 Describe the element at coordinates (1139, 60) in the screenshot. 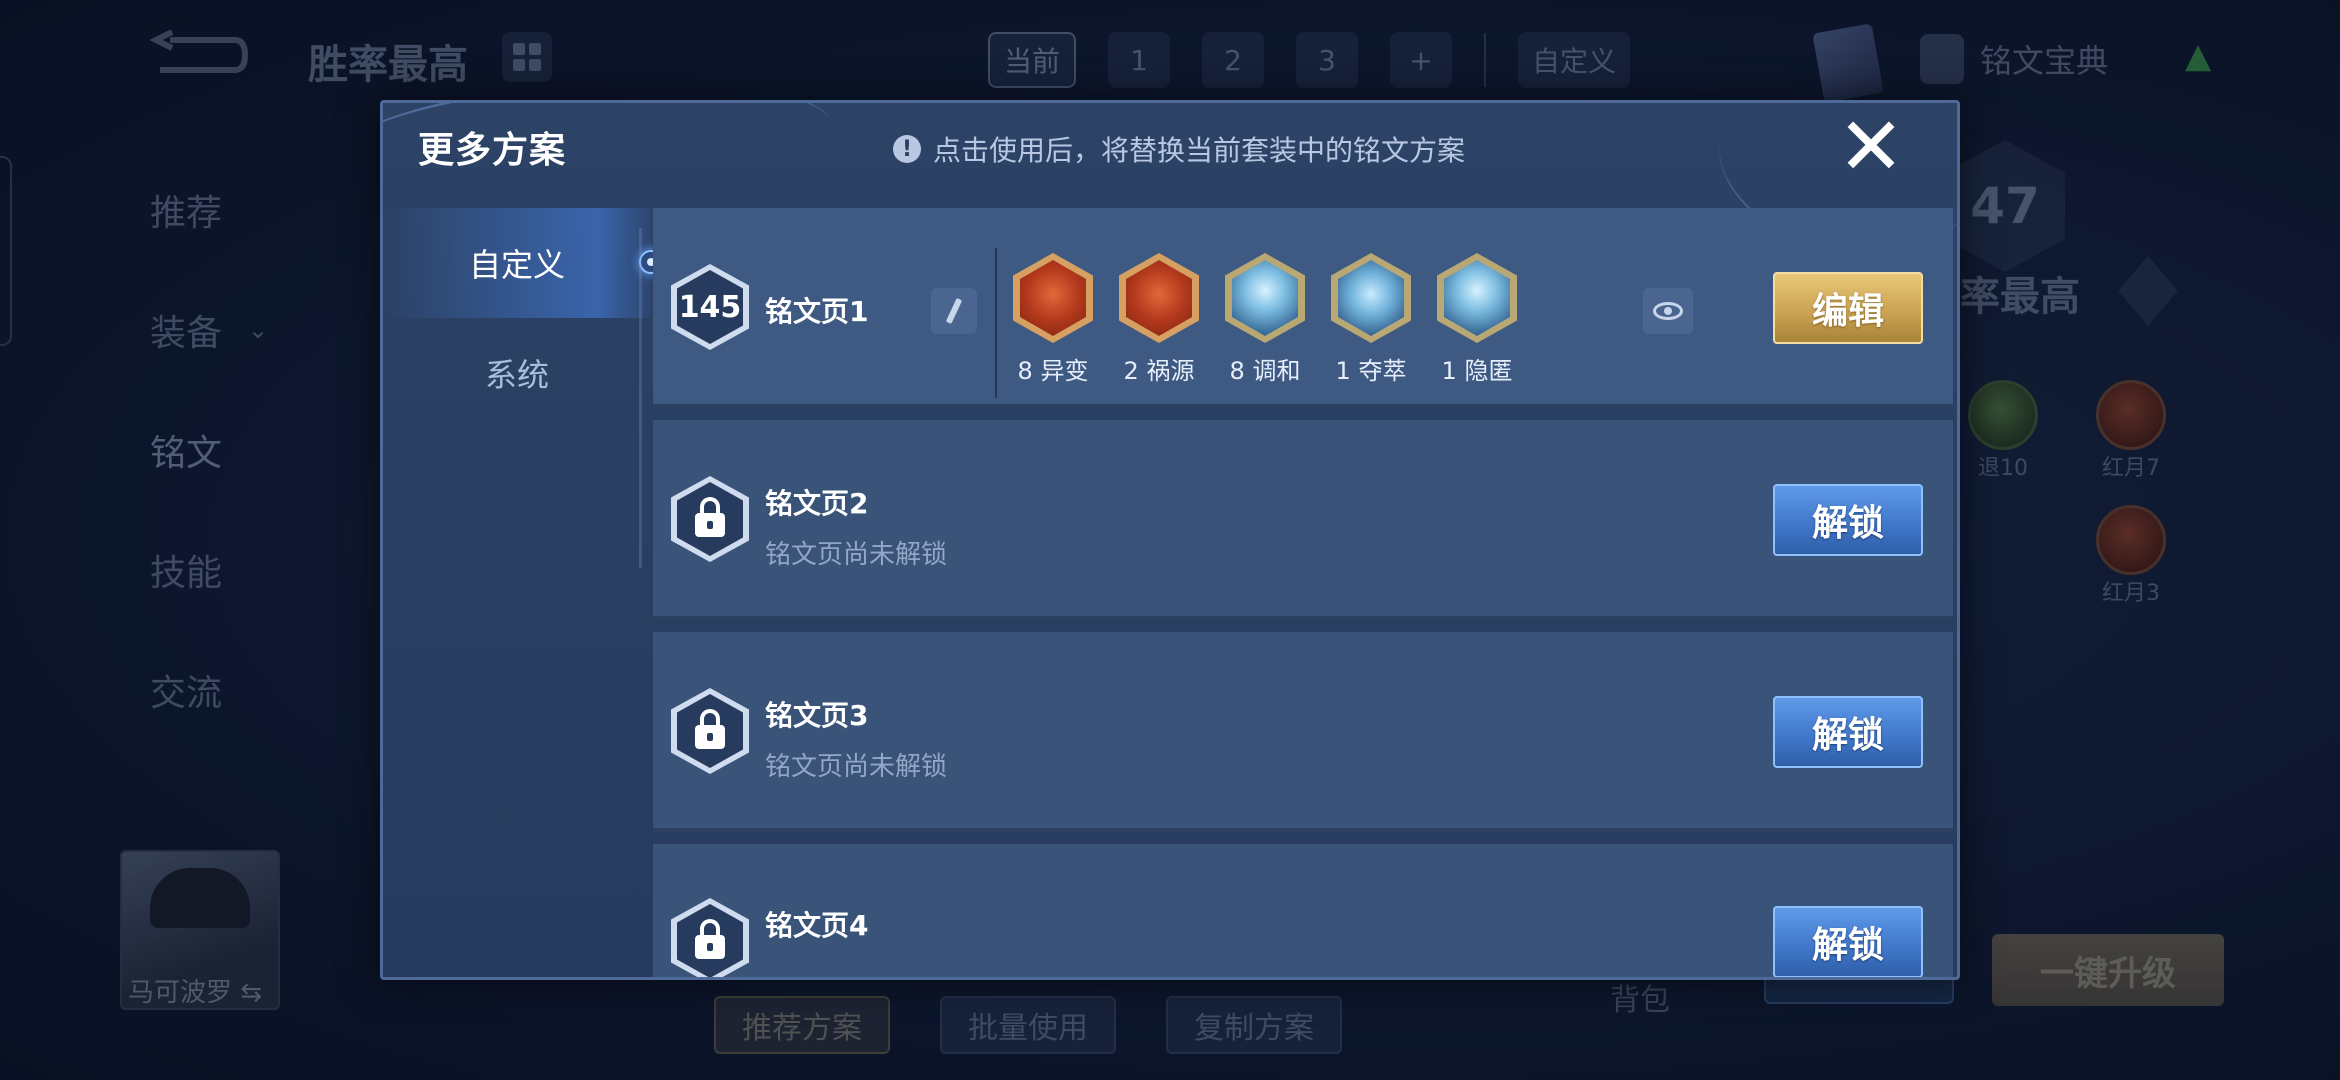

I see `tab-set-1: 1` at that location.